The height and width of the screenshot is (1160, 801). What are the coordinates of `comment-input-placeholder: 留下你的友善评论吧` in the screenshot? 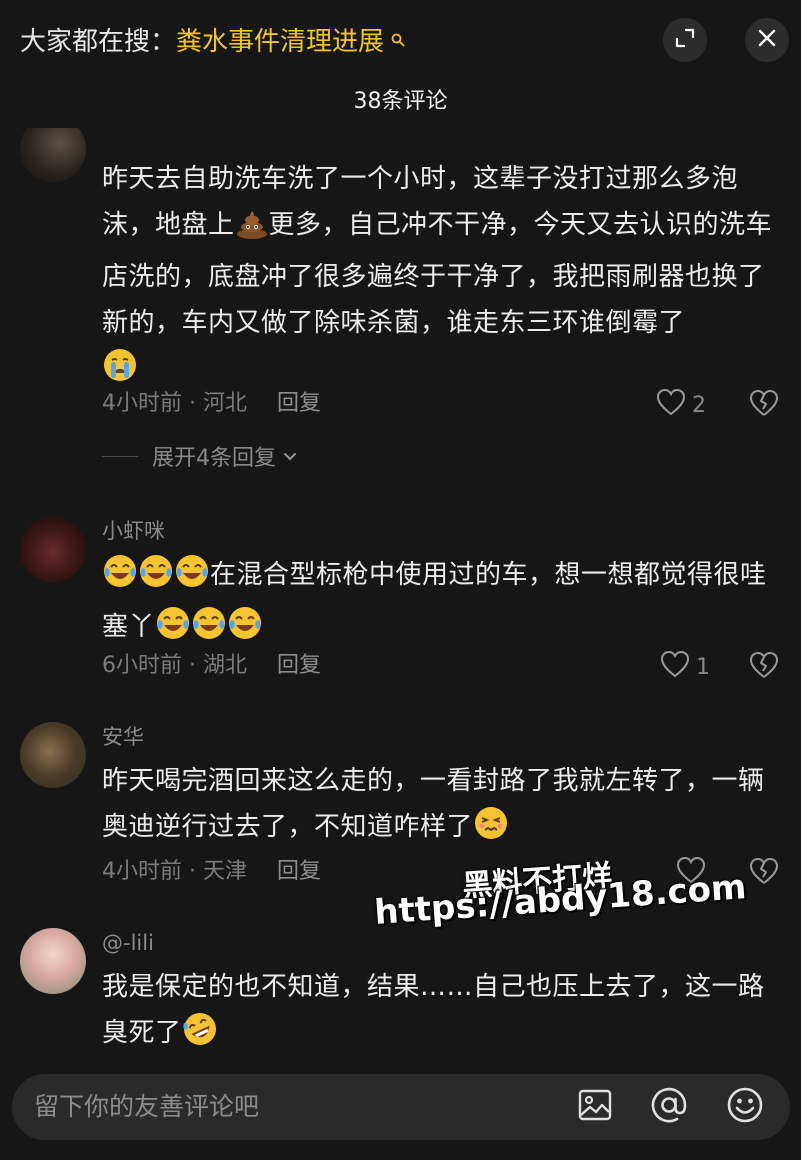 It's located at (147, 1106).